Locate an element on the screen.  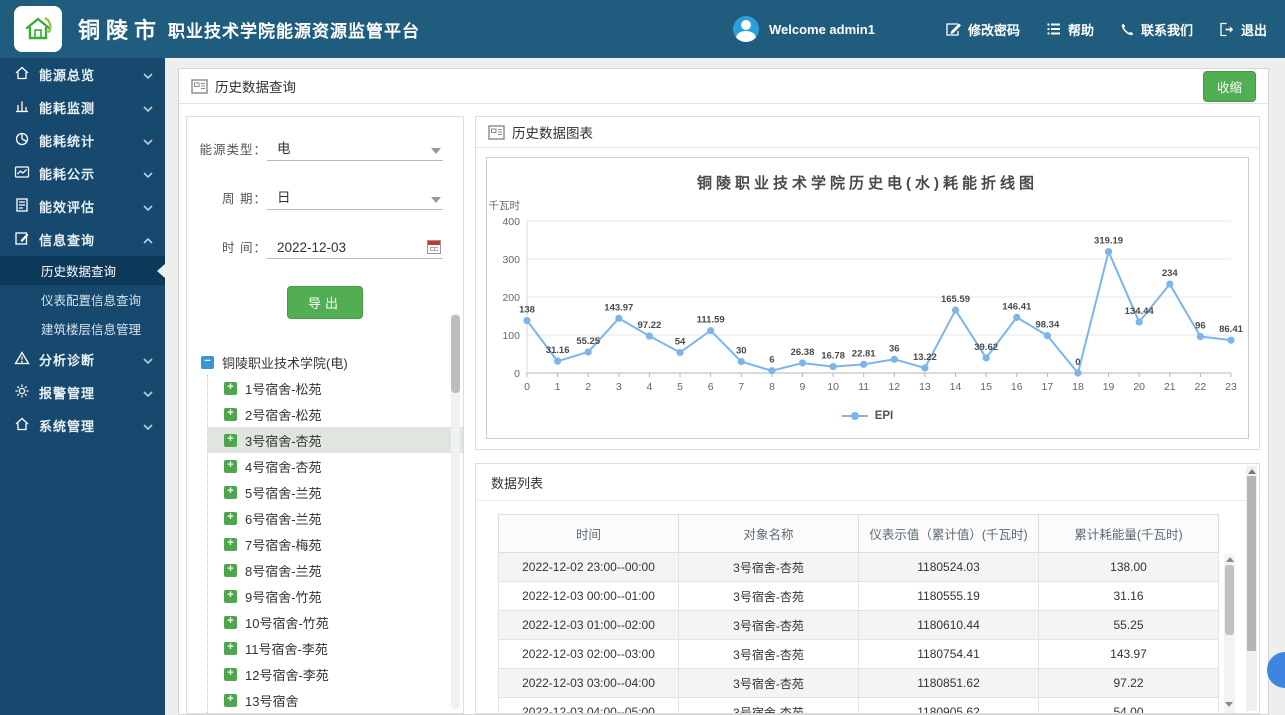
table-cell: 2022-12-03 00:00--01:00 is located at coordinates (588, 596).